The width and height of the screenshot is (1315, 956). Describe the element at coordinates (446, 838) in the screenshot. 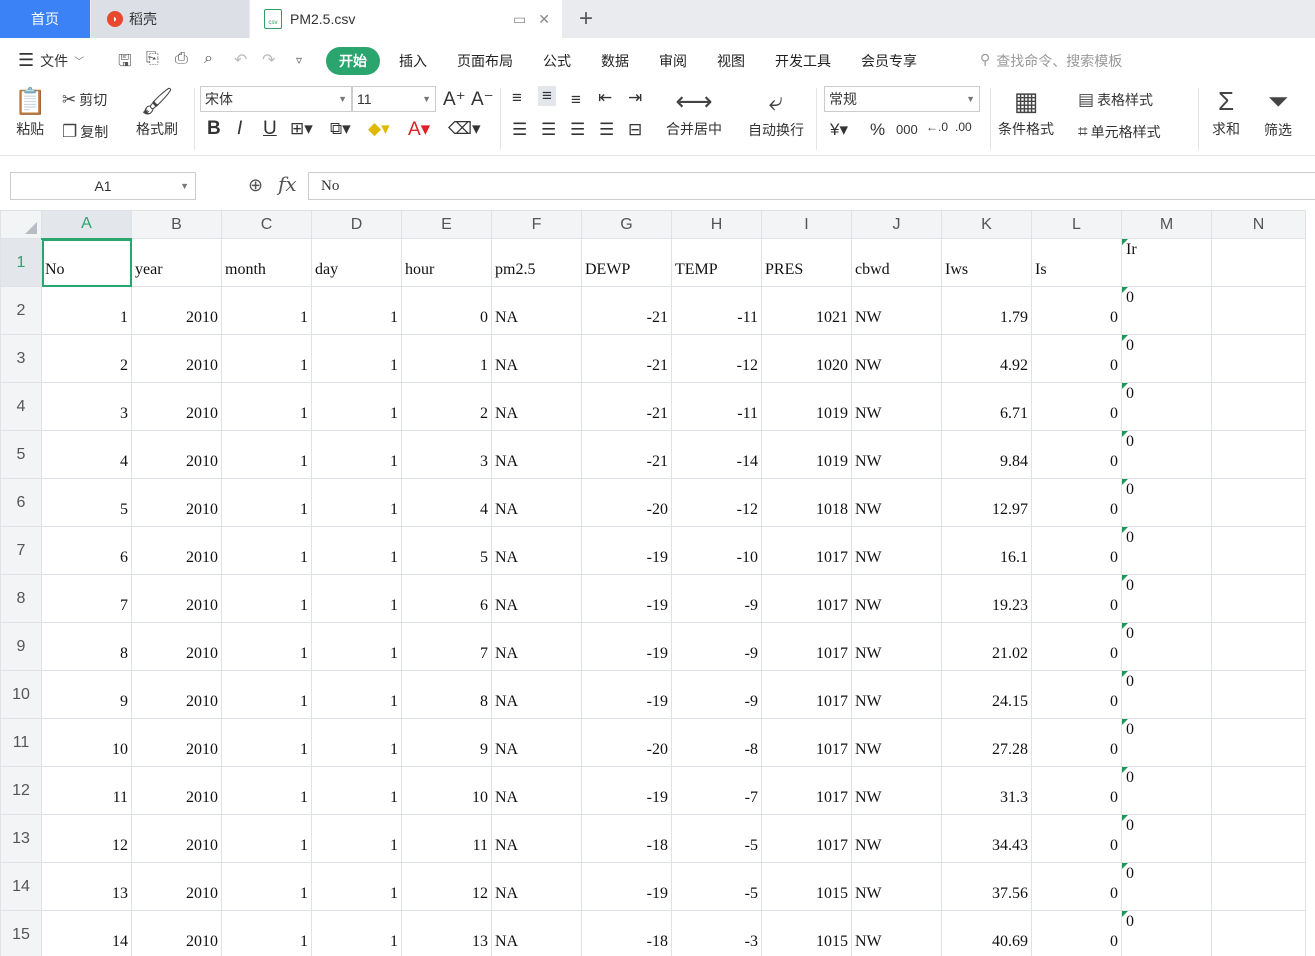

I see `cell-e13: 11` at that location.